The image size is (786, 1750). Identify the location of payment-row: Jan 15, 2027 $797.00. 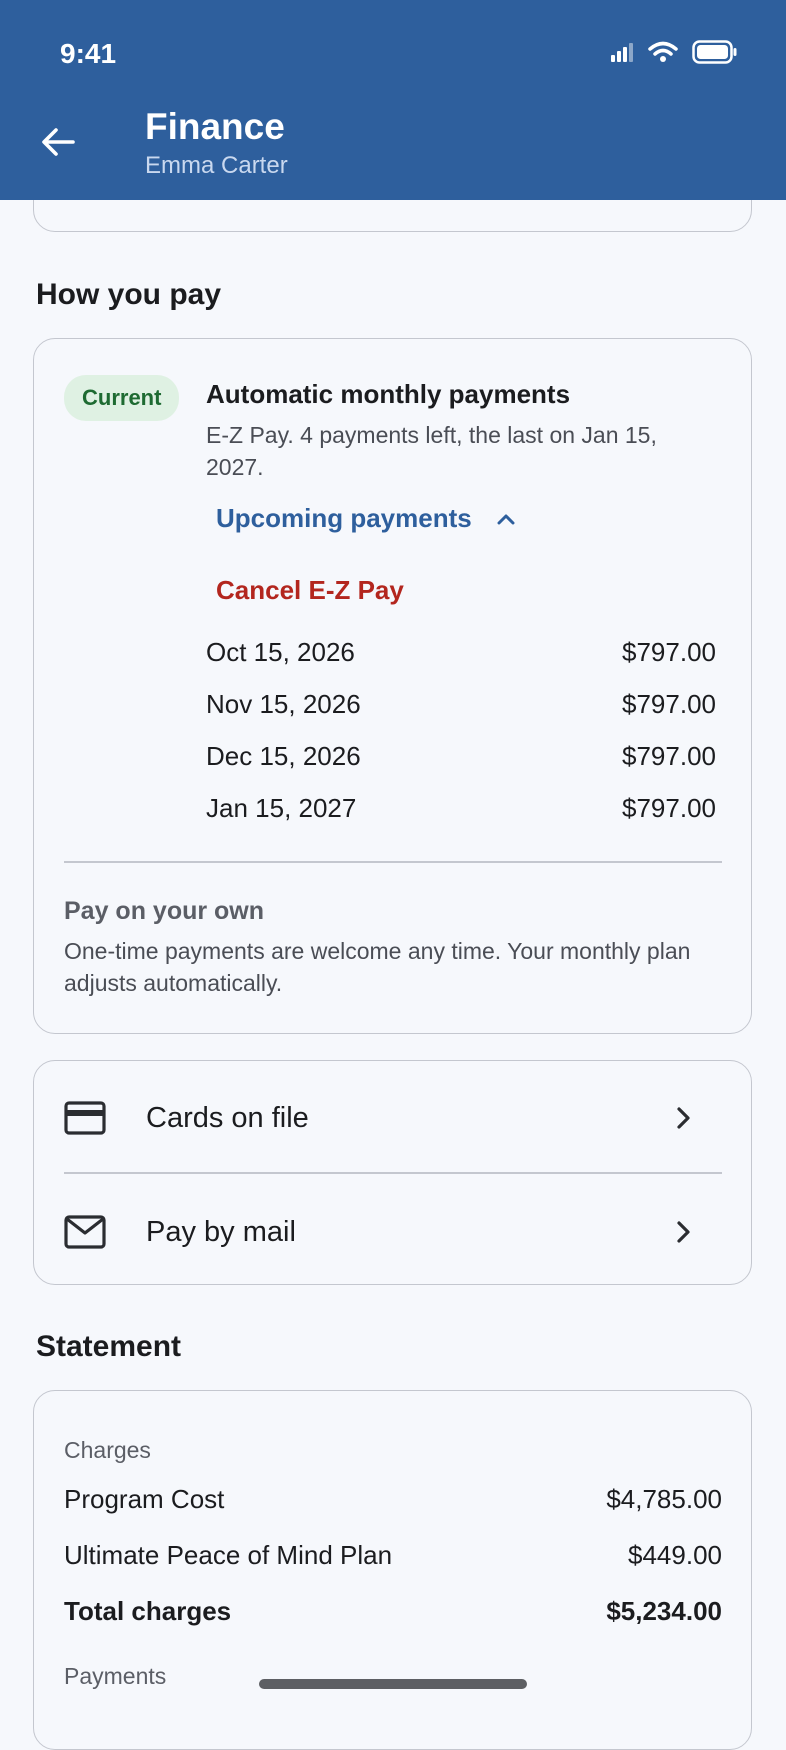
(461, 808).